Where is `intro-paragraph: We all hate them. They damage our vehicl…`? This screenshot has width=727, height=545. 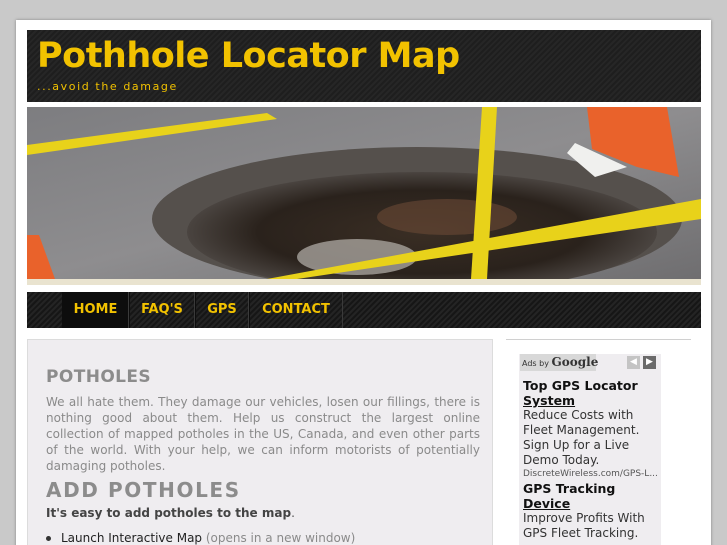 intro-paragraph: We all hate them. They damage our vehicl… is located at coordinates (263, 434).